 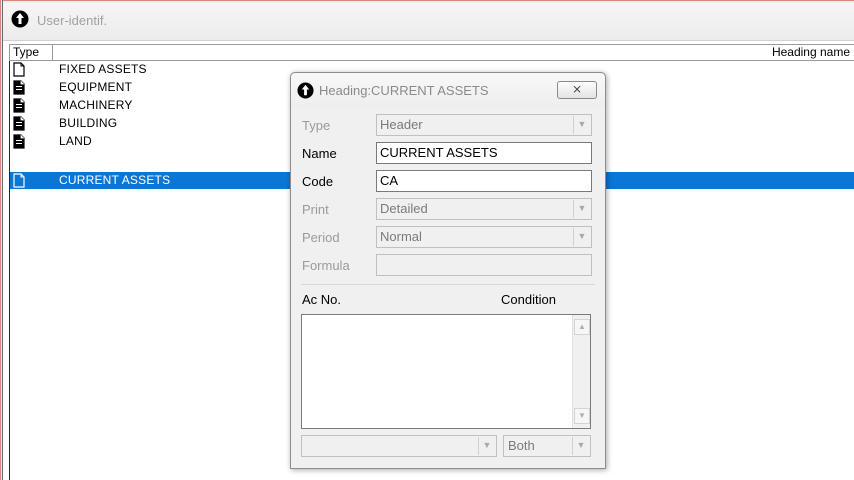 What do you see at coordinates (582, 327) in the screenshot?
I see `scroll-up-icon: ▲` at bounding box center [582, 327].